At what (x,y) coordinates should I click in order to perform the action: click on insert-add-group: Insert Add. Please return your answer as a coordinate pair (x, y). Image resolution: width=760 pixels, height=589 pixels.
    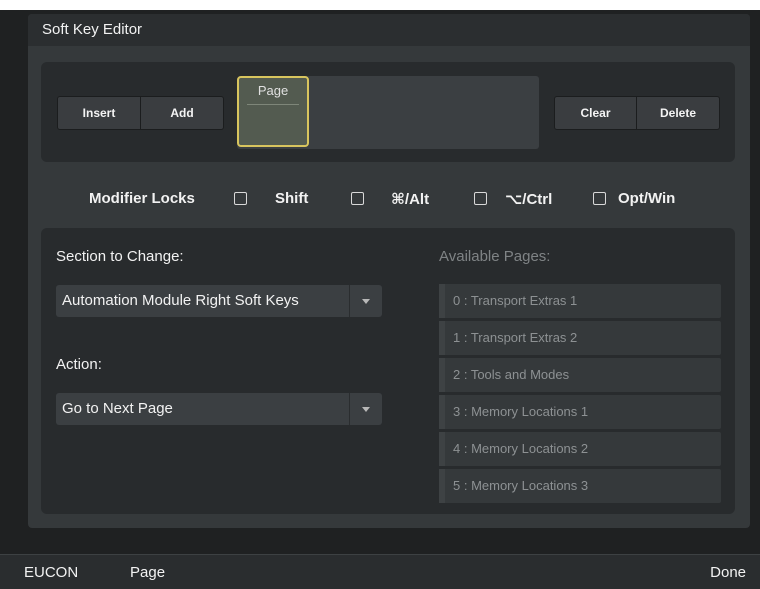
    Looking at the image, I should click on (140, 113).